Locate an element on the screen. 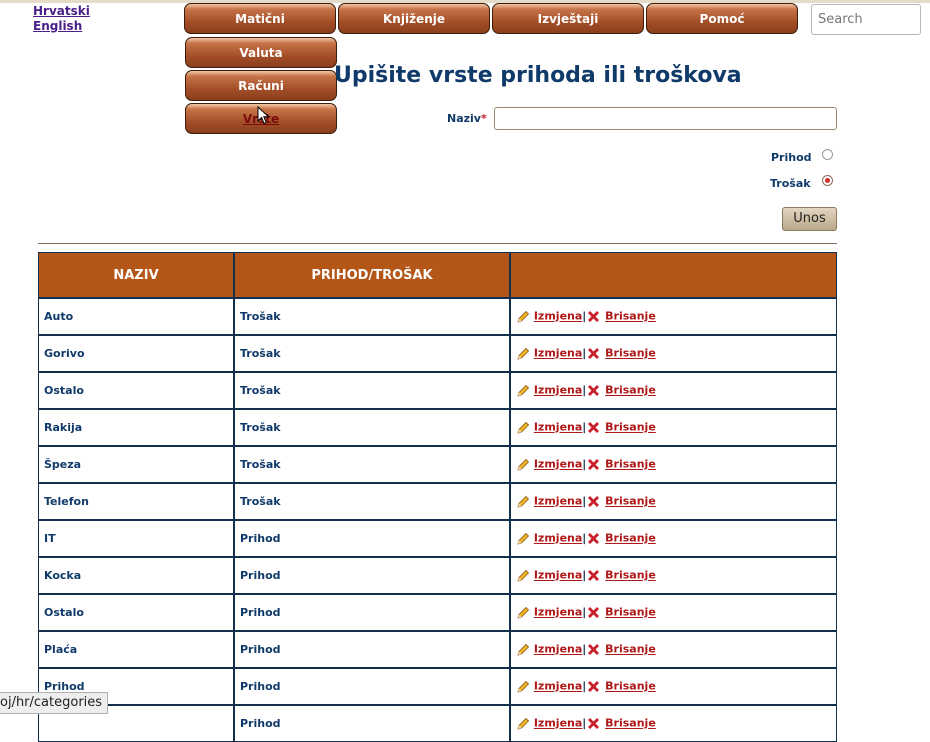  row-name: IT is located at coordinates (136, 538).